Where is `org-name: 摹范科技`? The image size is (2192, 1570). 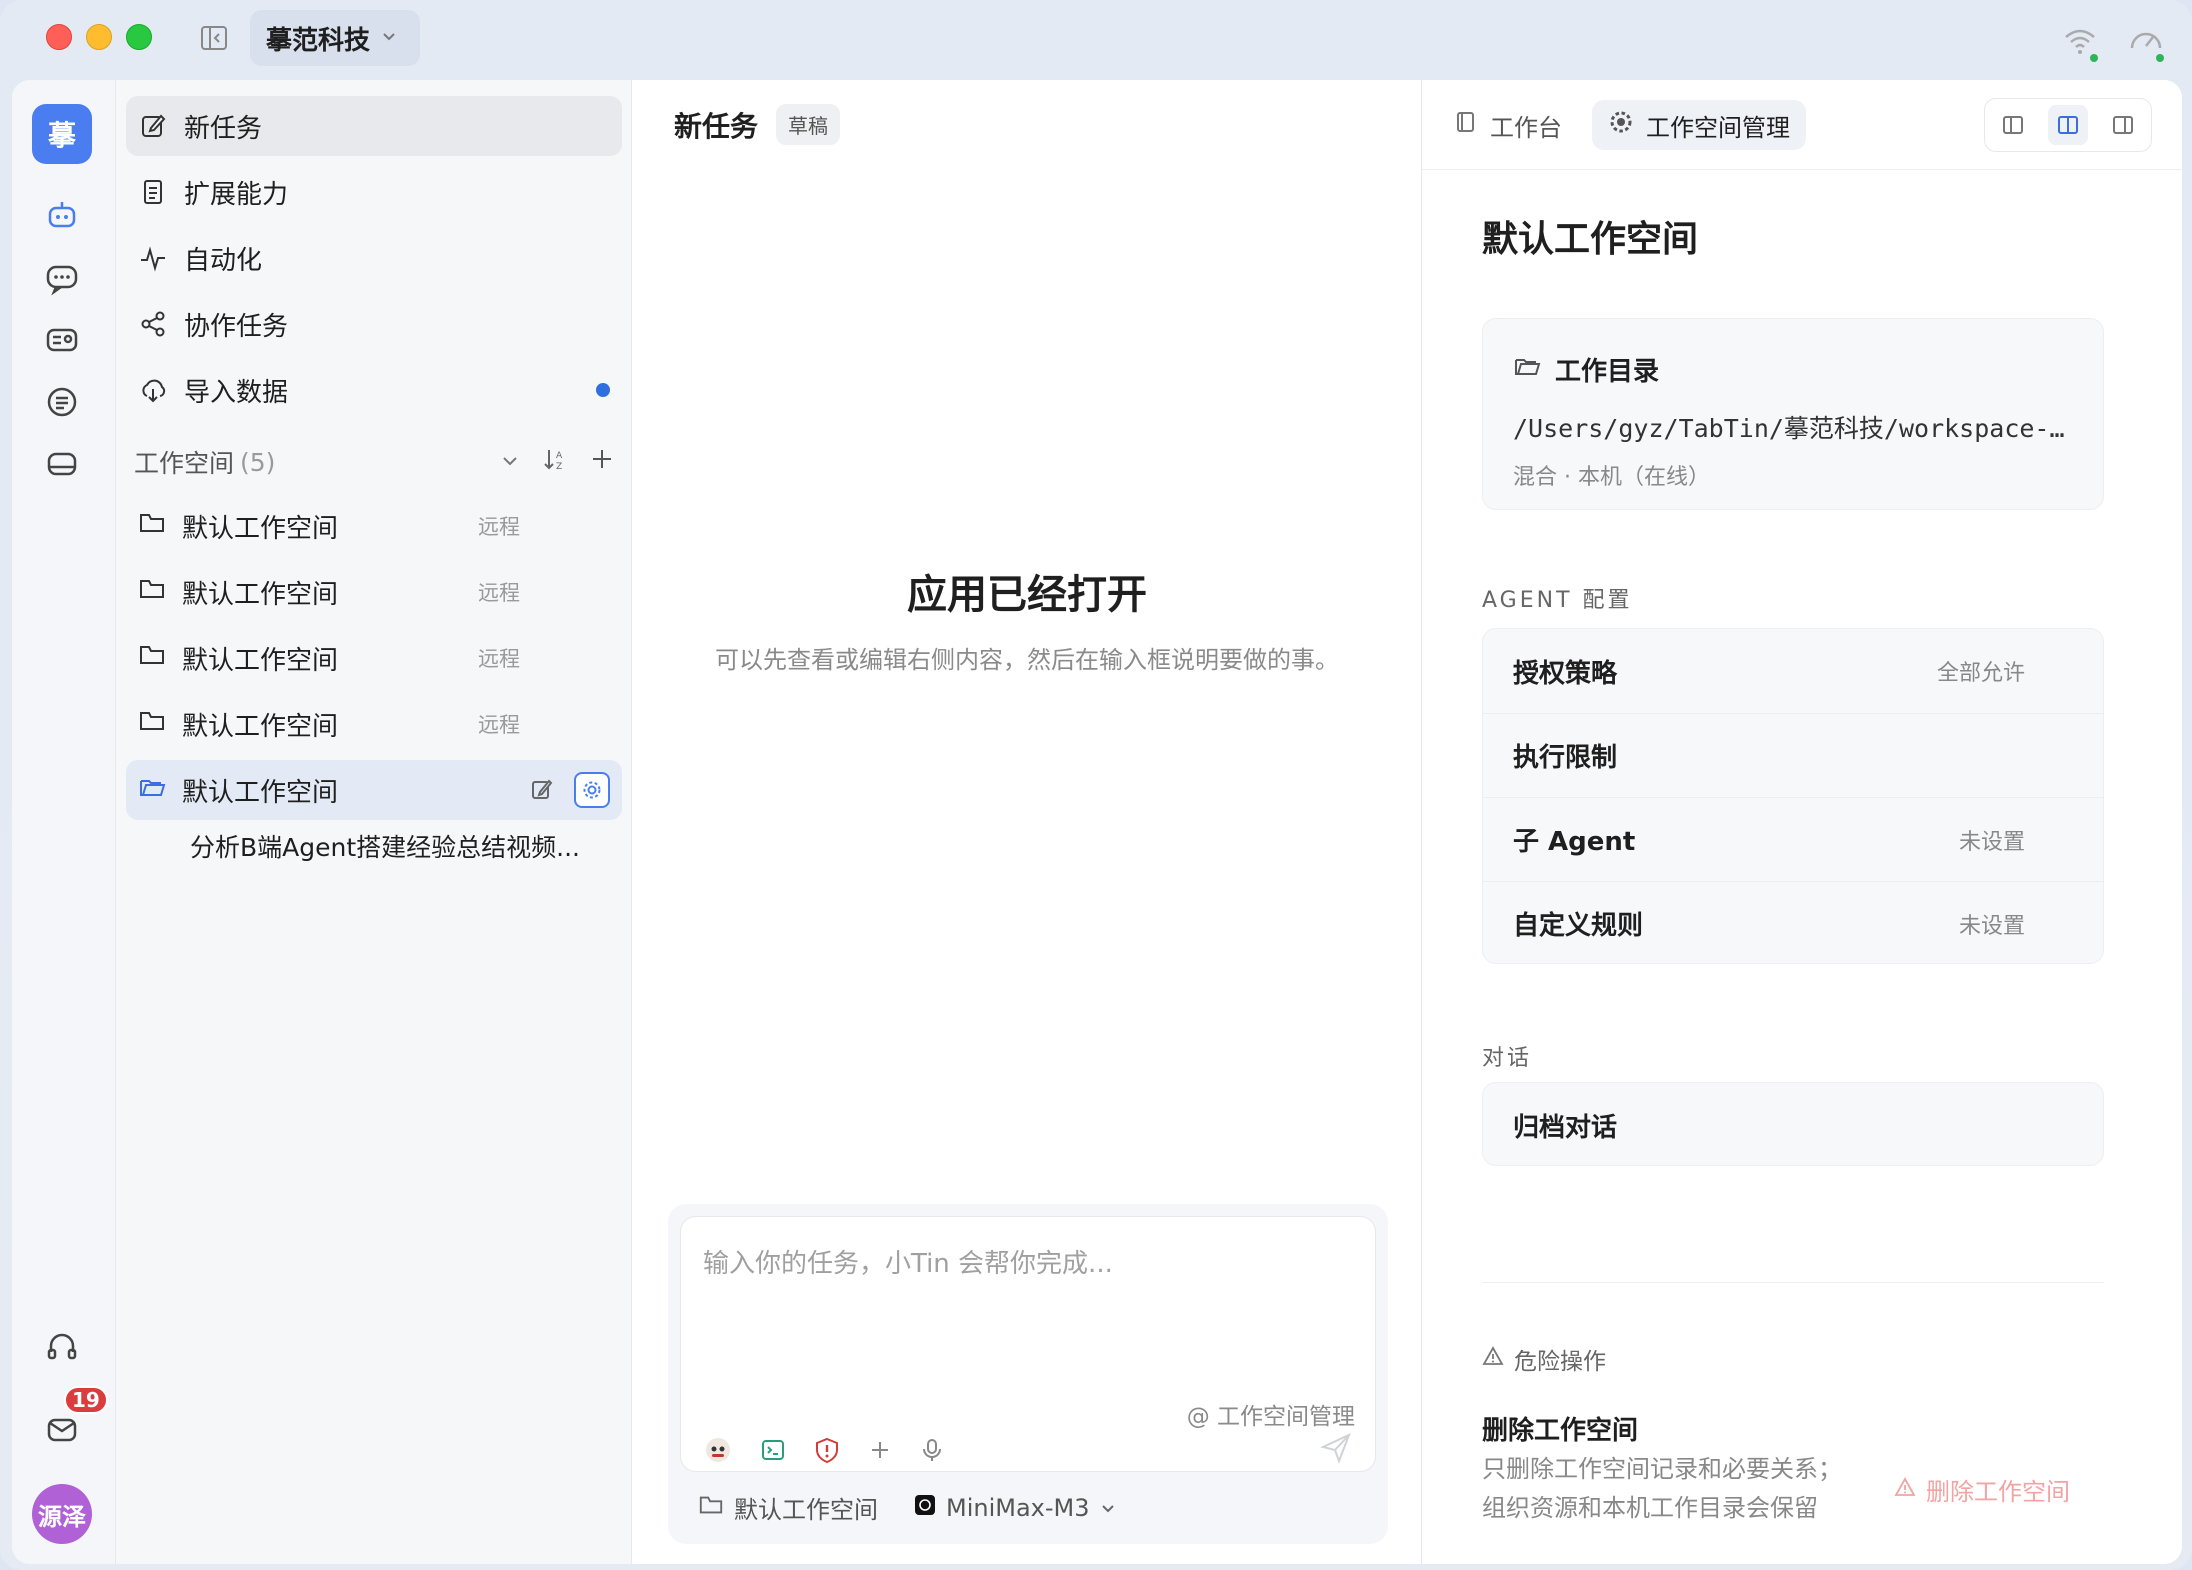
org-name: 摹范科技 is located at coordinates (318, 40).